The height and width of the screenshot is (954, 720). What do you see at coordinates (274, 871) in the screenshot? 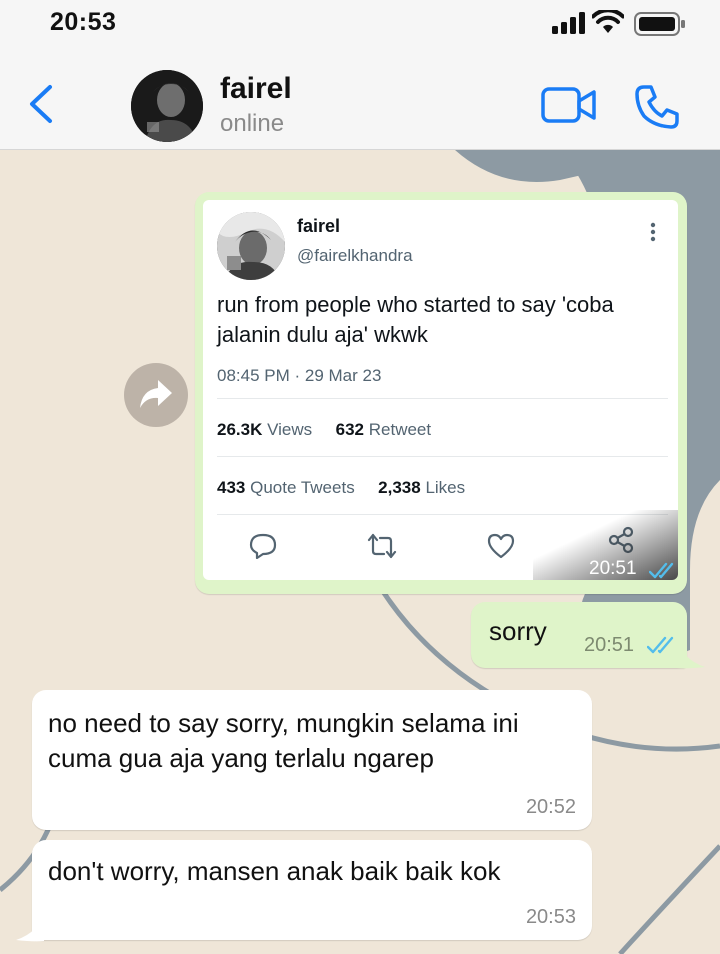
I see `message-text: don't worry, mansen anak baik baik kok` at bounding box center [274, 871].